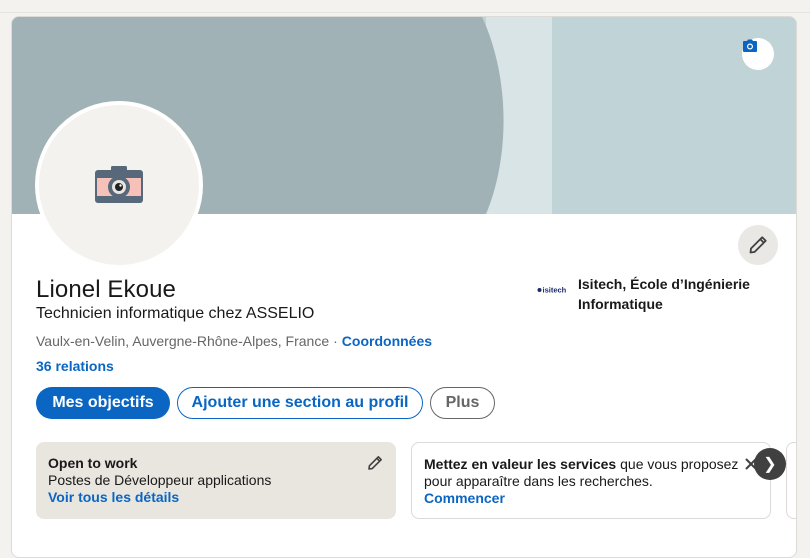 Image resolution: width=810 pixels, height=558 pixels. Describe the element at coordinates (300, 403) in the screenshot. I see `add-profile-section-button: Ajouter une section au profil` at that location.